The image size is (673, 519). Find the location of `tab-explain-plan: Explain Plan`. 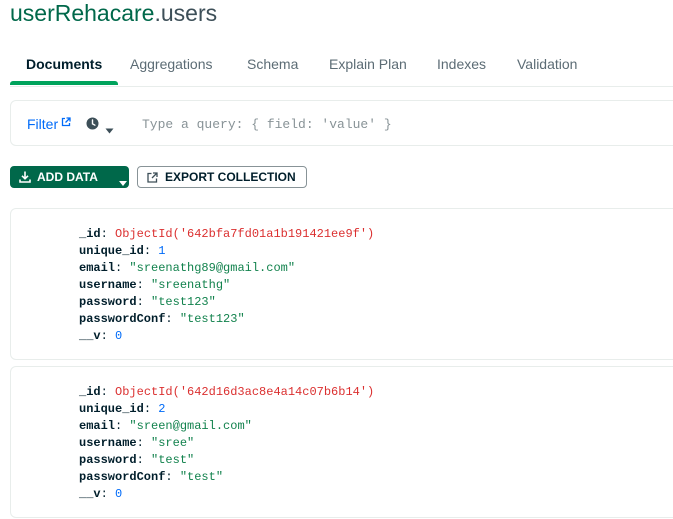

tab-explain-plan: Explain Plan is located at coordinates (368, 64).